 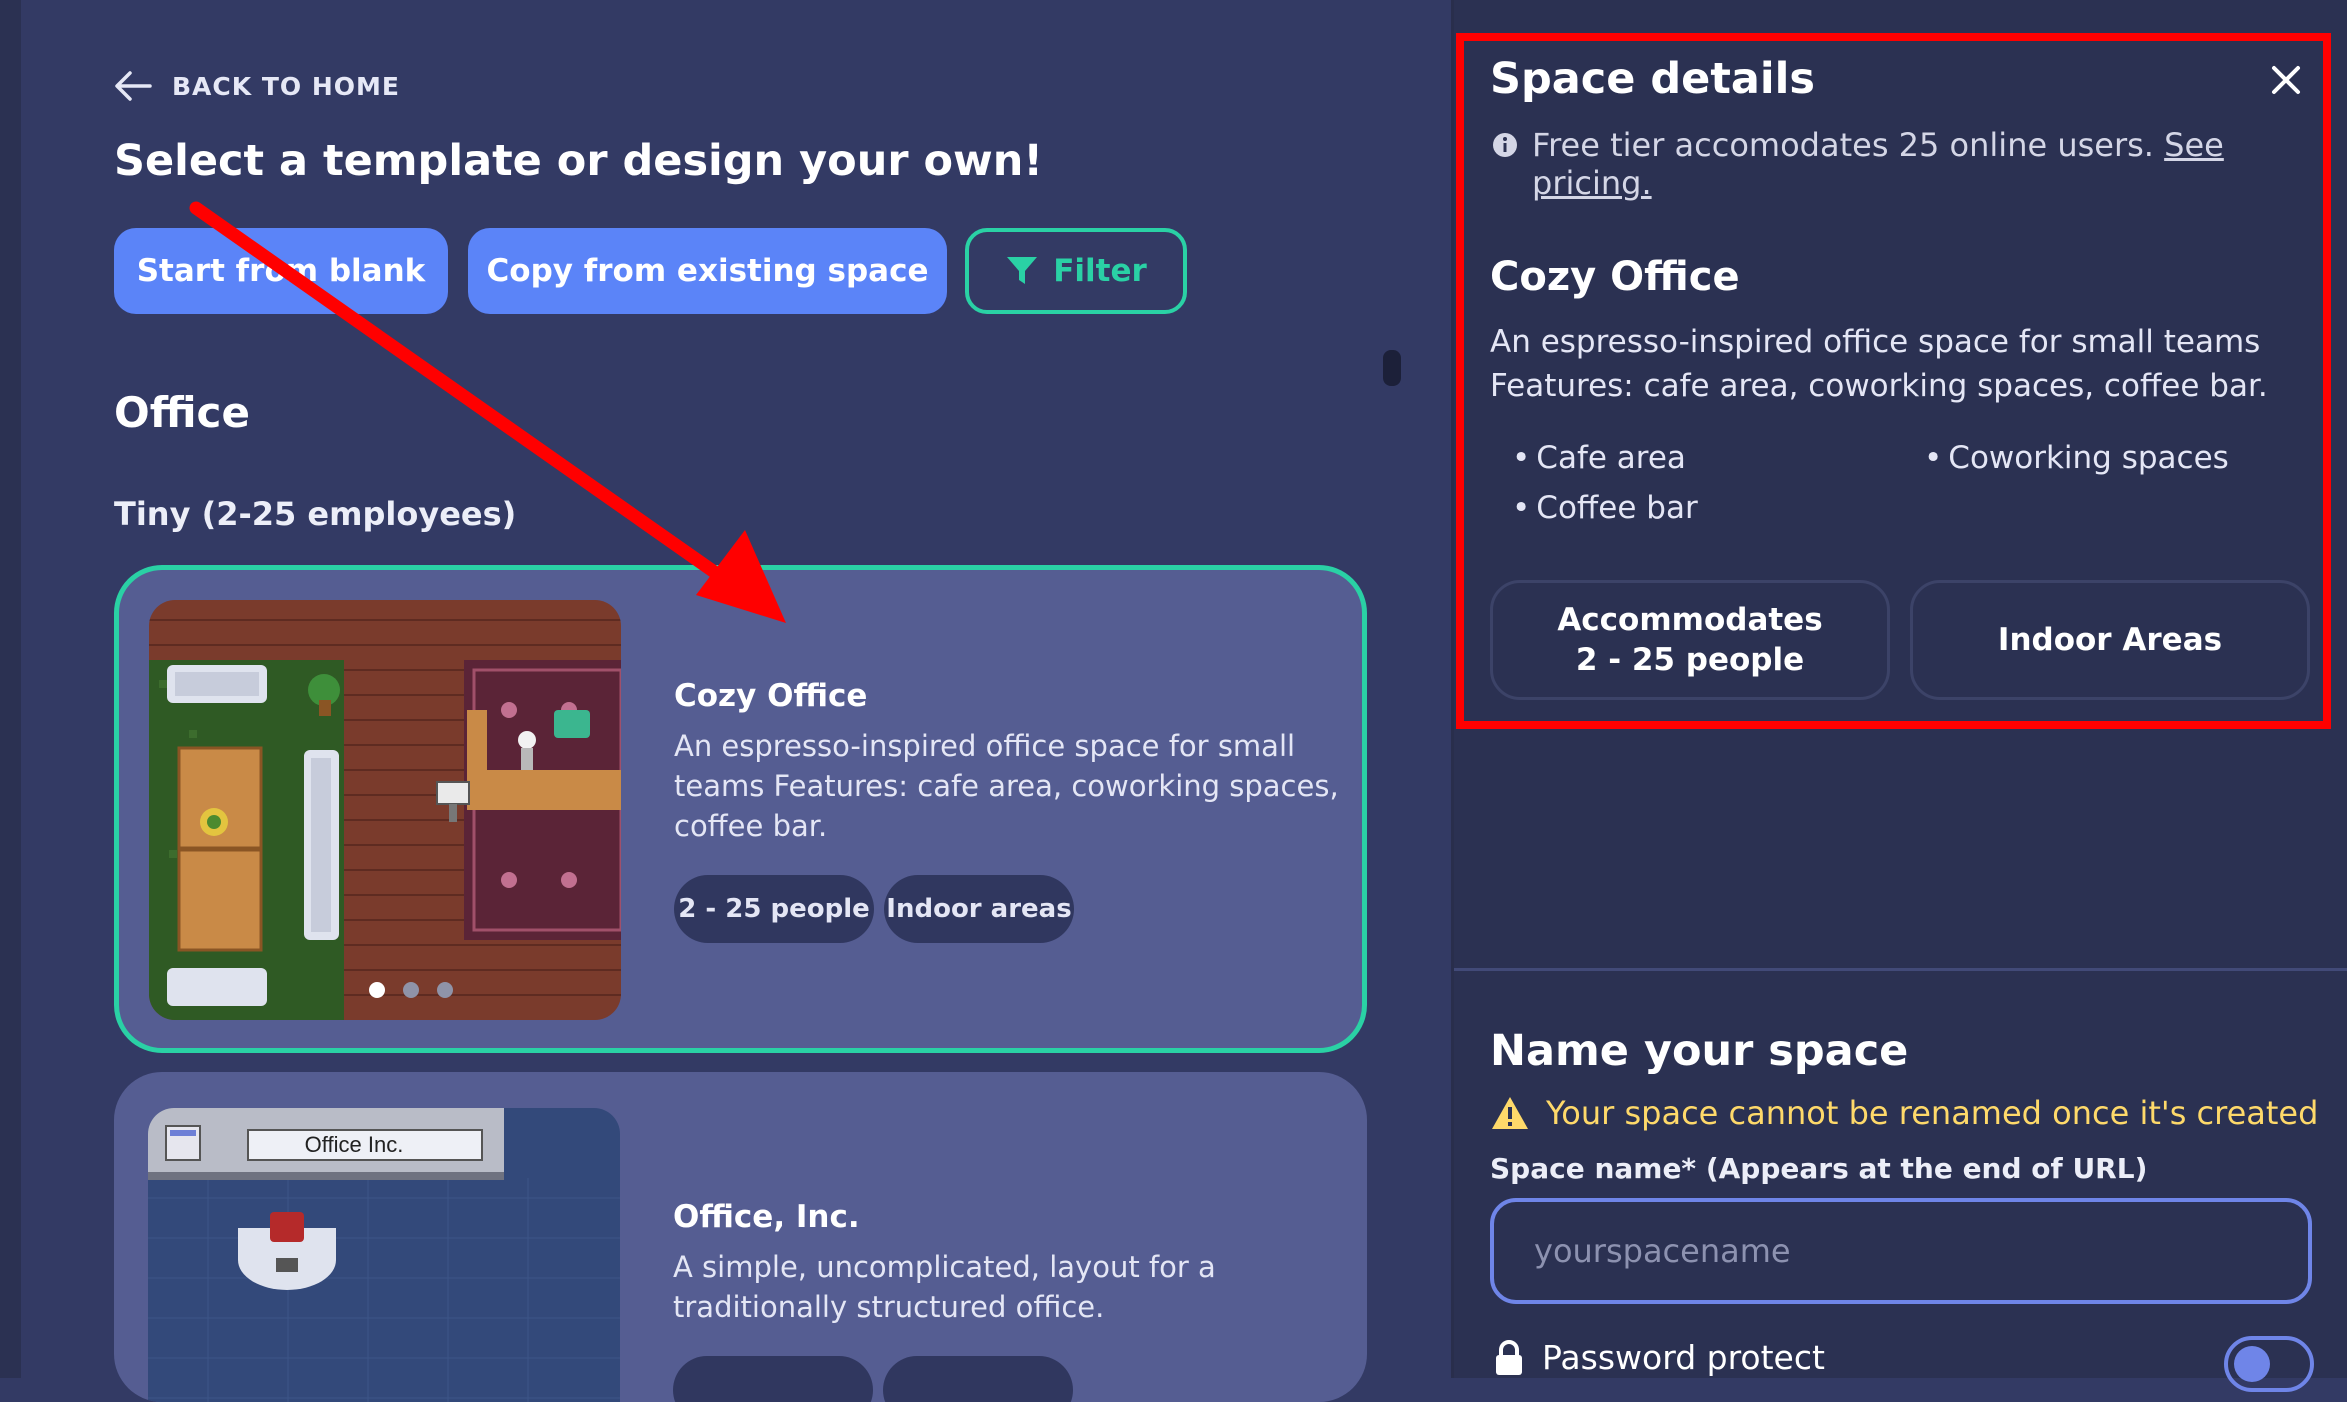 I want to click on left-edge-strip, so click(x=10, y=689).